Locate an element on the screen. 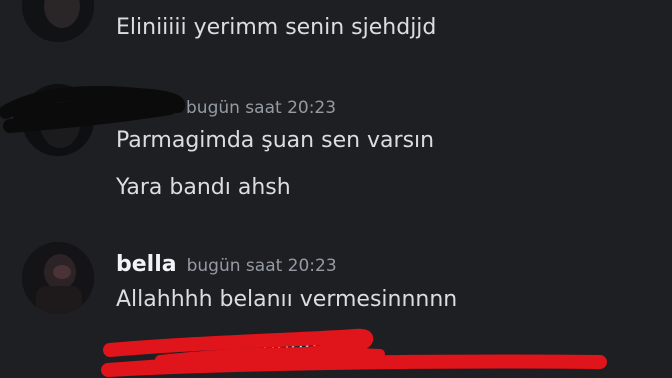 This screenshot has width=672, height=378. message-header: bella bugün saat 20:23 is located at coordinates (226, 264).